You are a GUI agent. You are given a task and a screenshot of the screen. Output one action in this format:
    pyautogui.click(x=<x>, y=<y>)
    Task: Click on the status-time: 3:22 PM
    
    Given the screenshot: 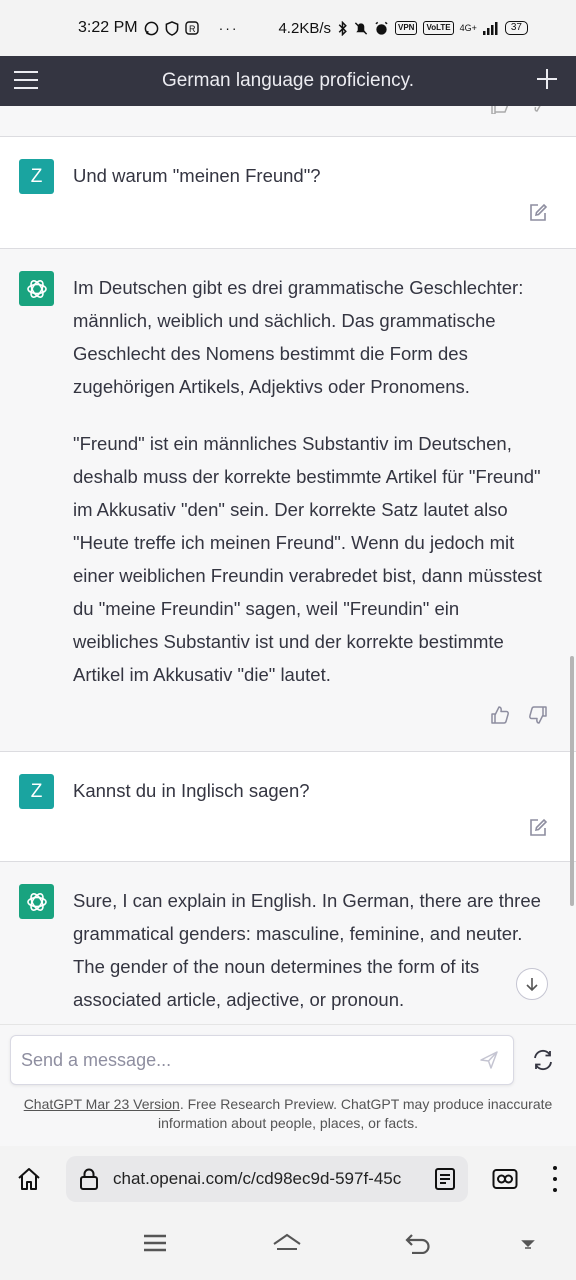 What is the action you would take?
    pyautogui.click(x=108, y=27)
    